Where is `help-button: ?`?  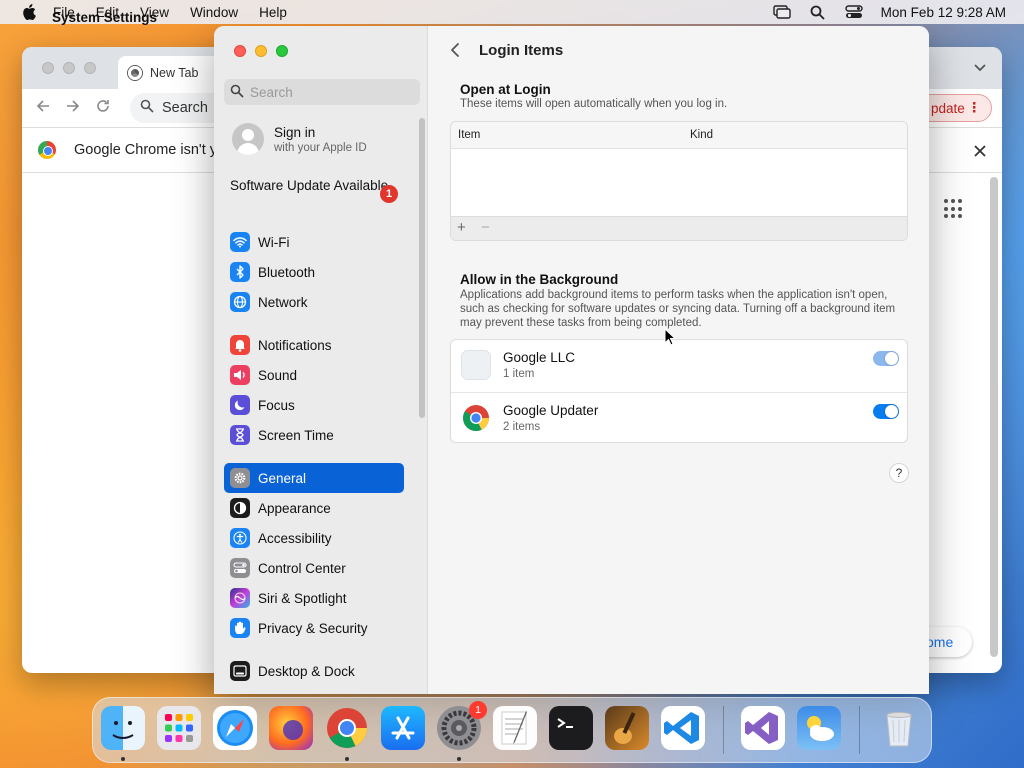 help-button: ? is located at coordinates (899, 473).